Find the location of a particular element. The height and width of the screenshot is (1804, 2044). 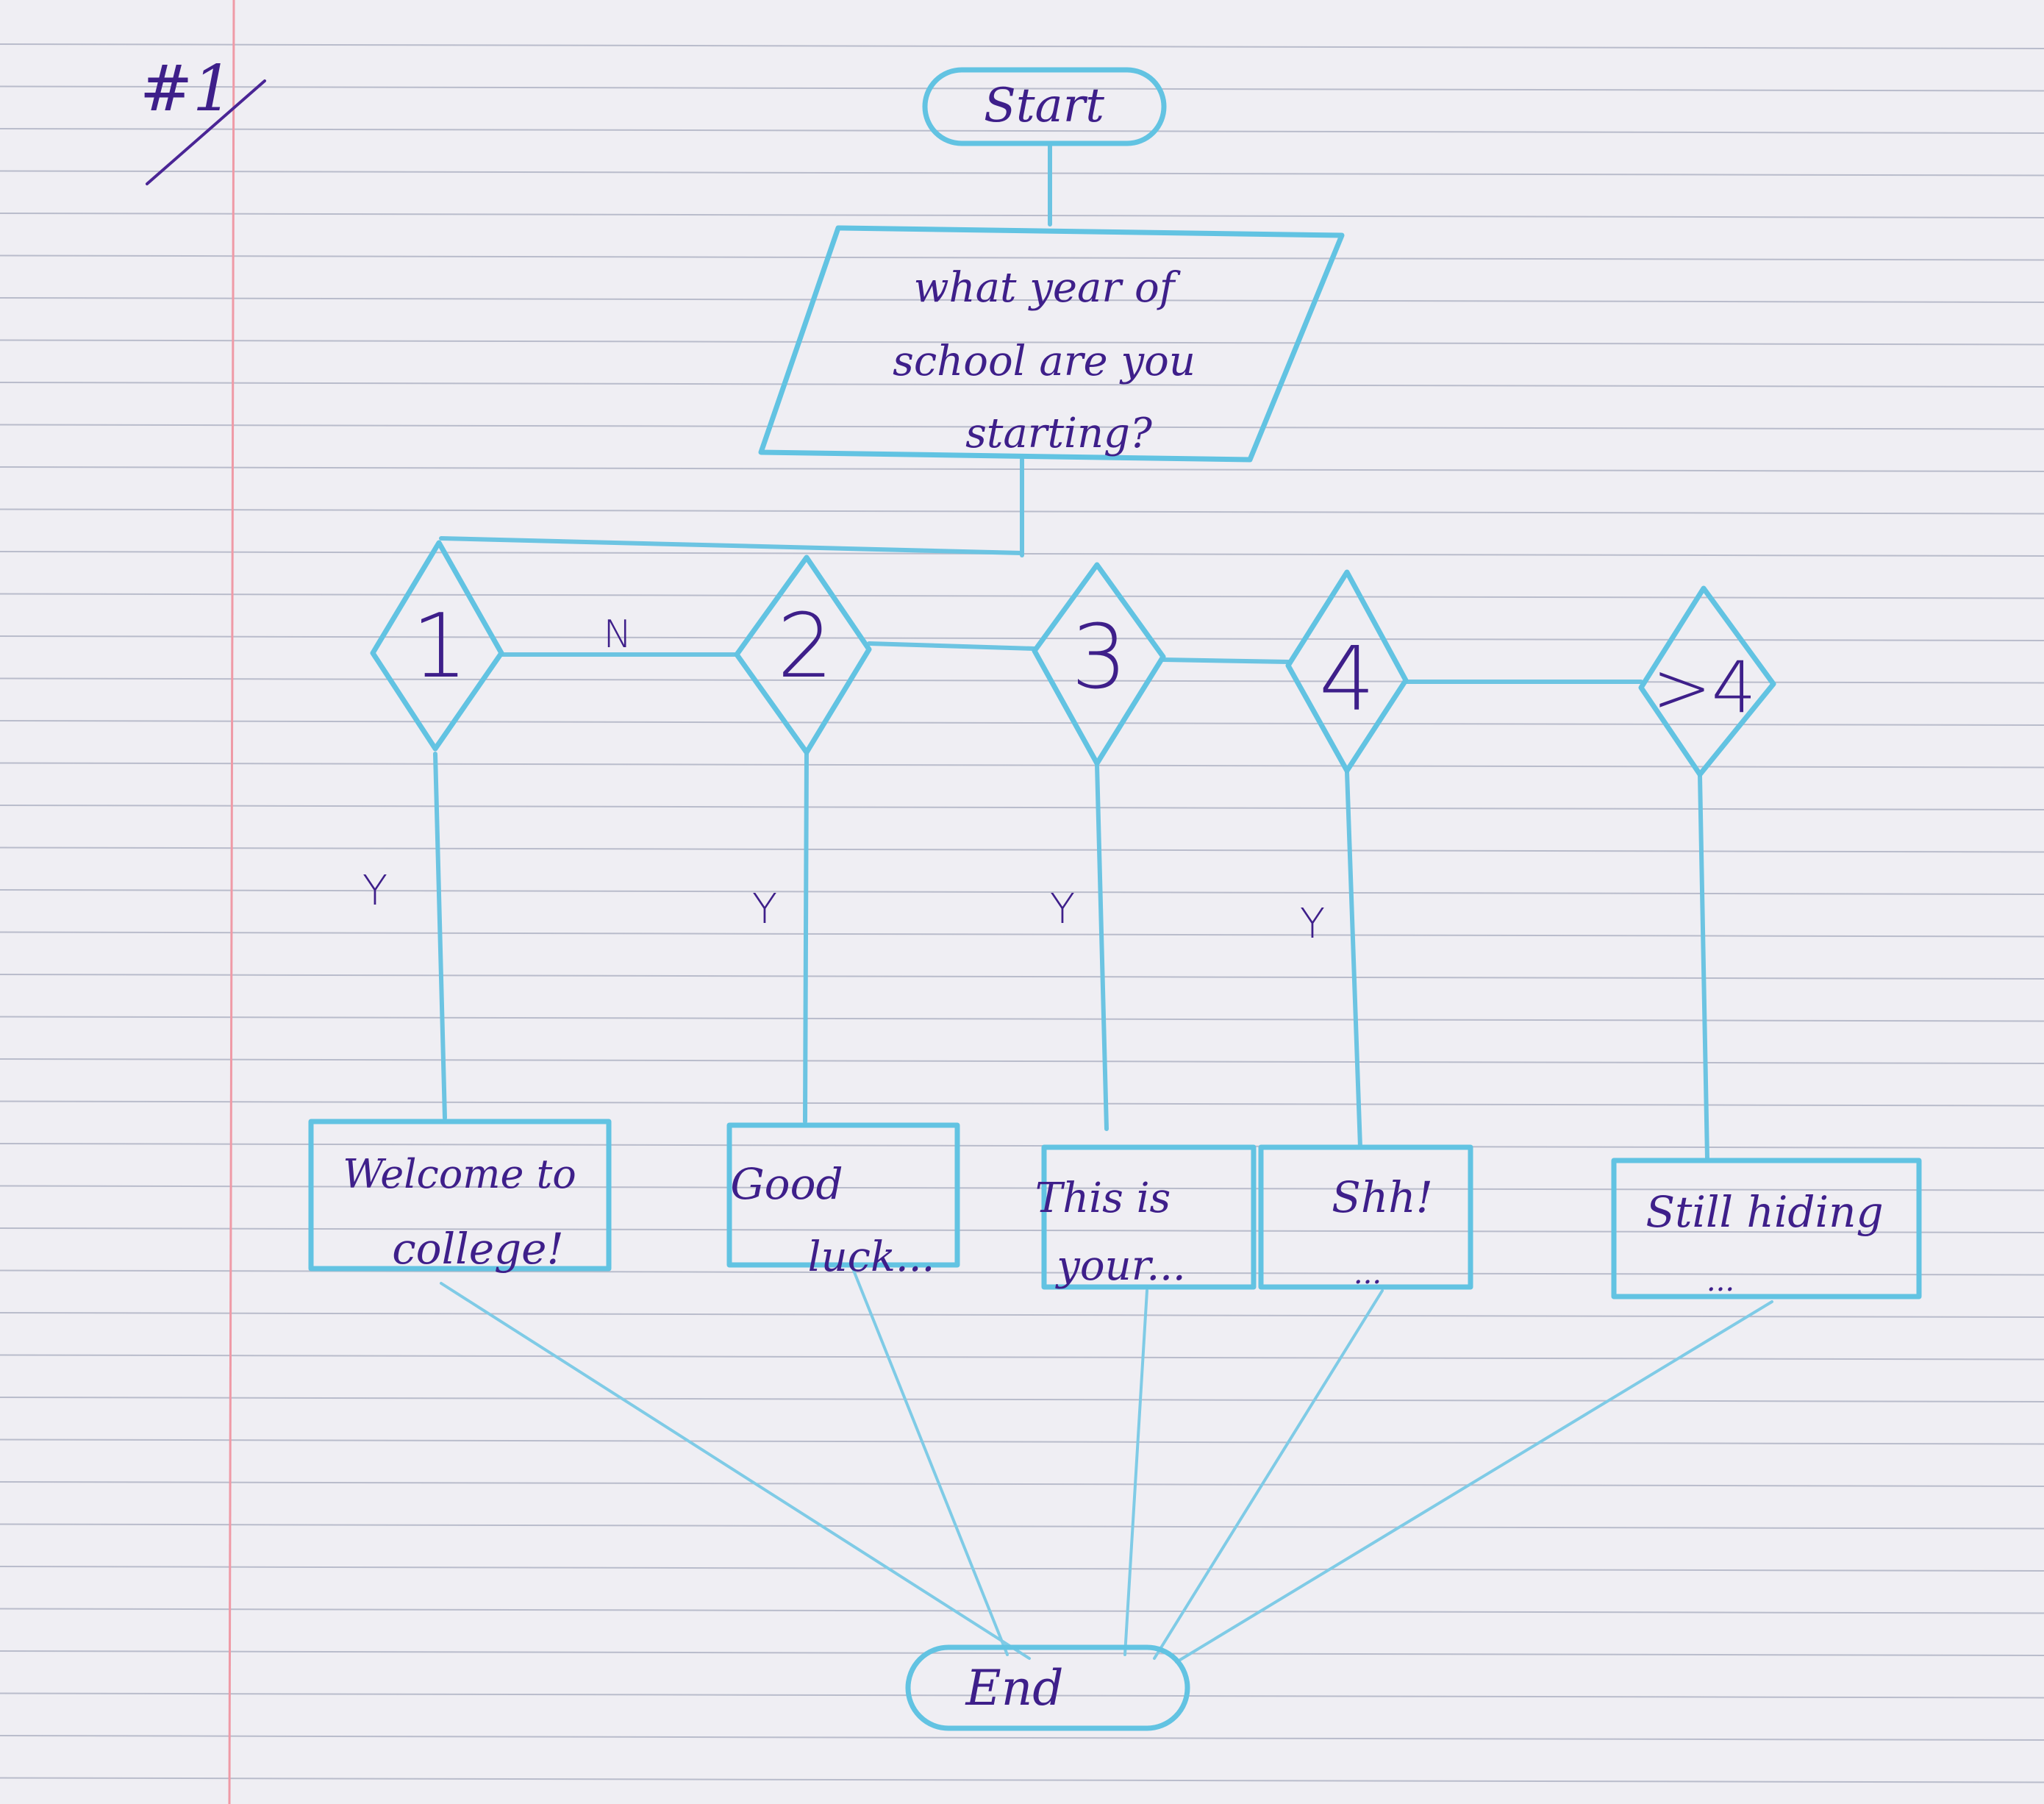

decision-2-label: 2 is located at coordinates (805, 647).